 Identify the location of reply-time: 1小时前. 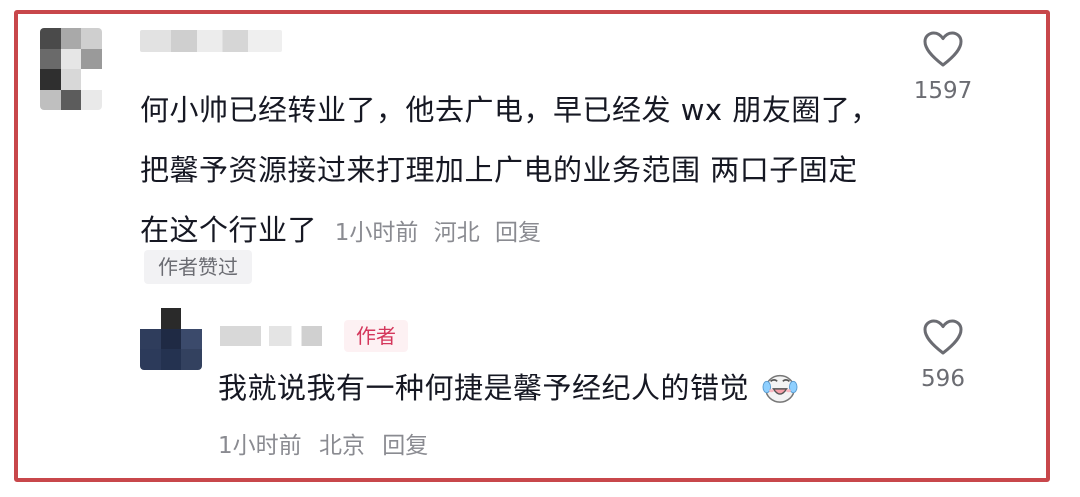
(260, 446).